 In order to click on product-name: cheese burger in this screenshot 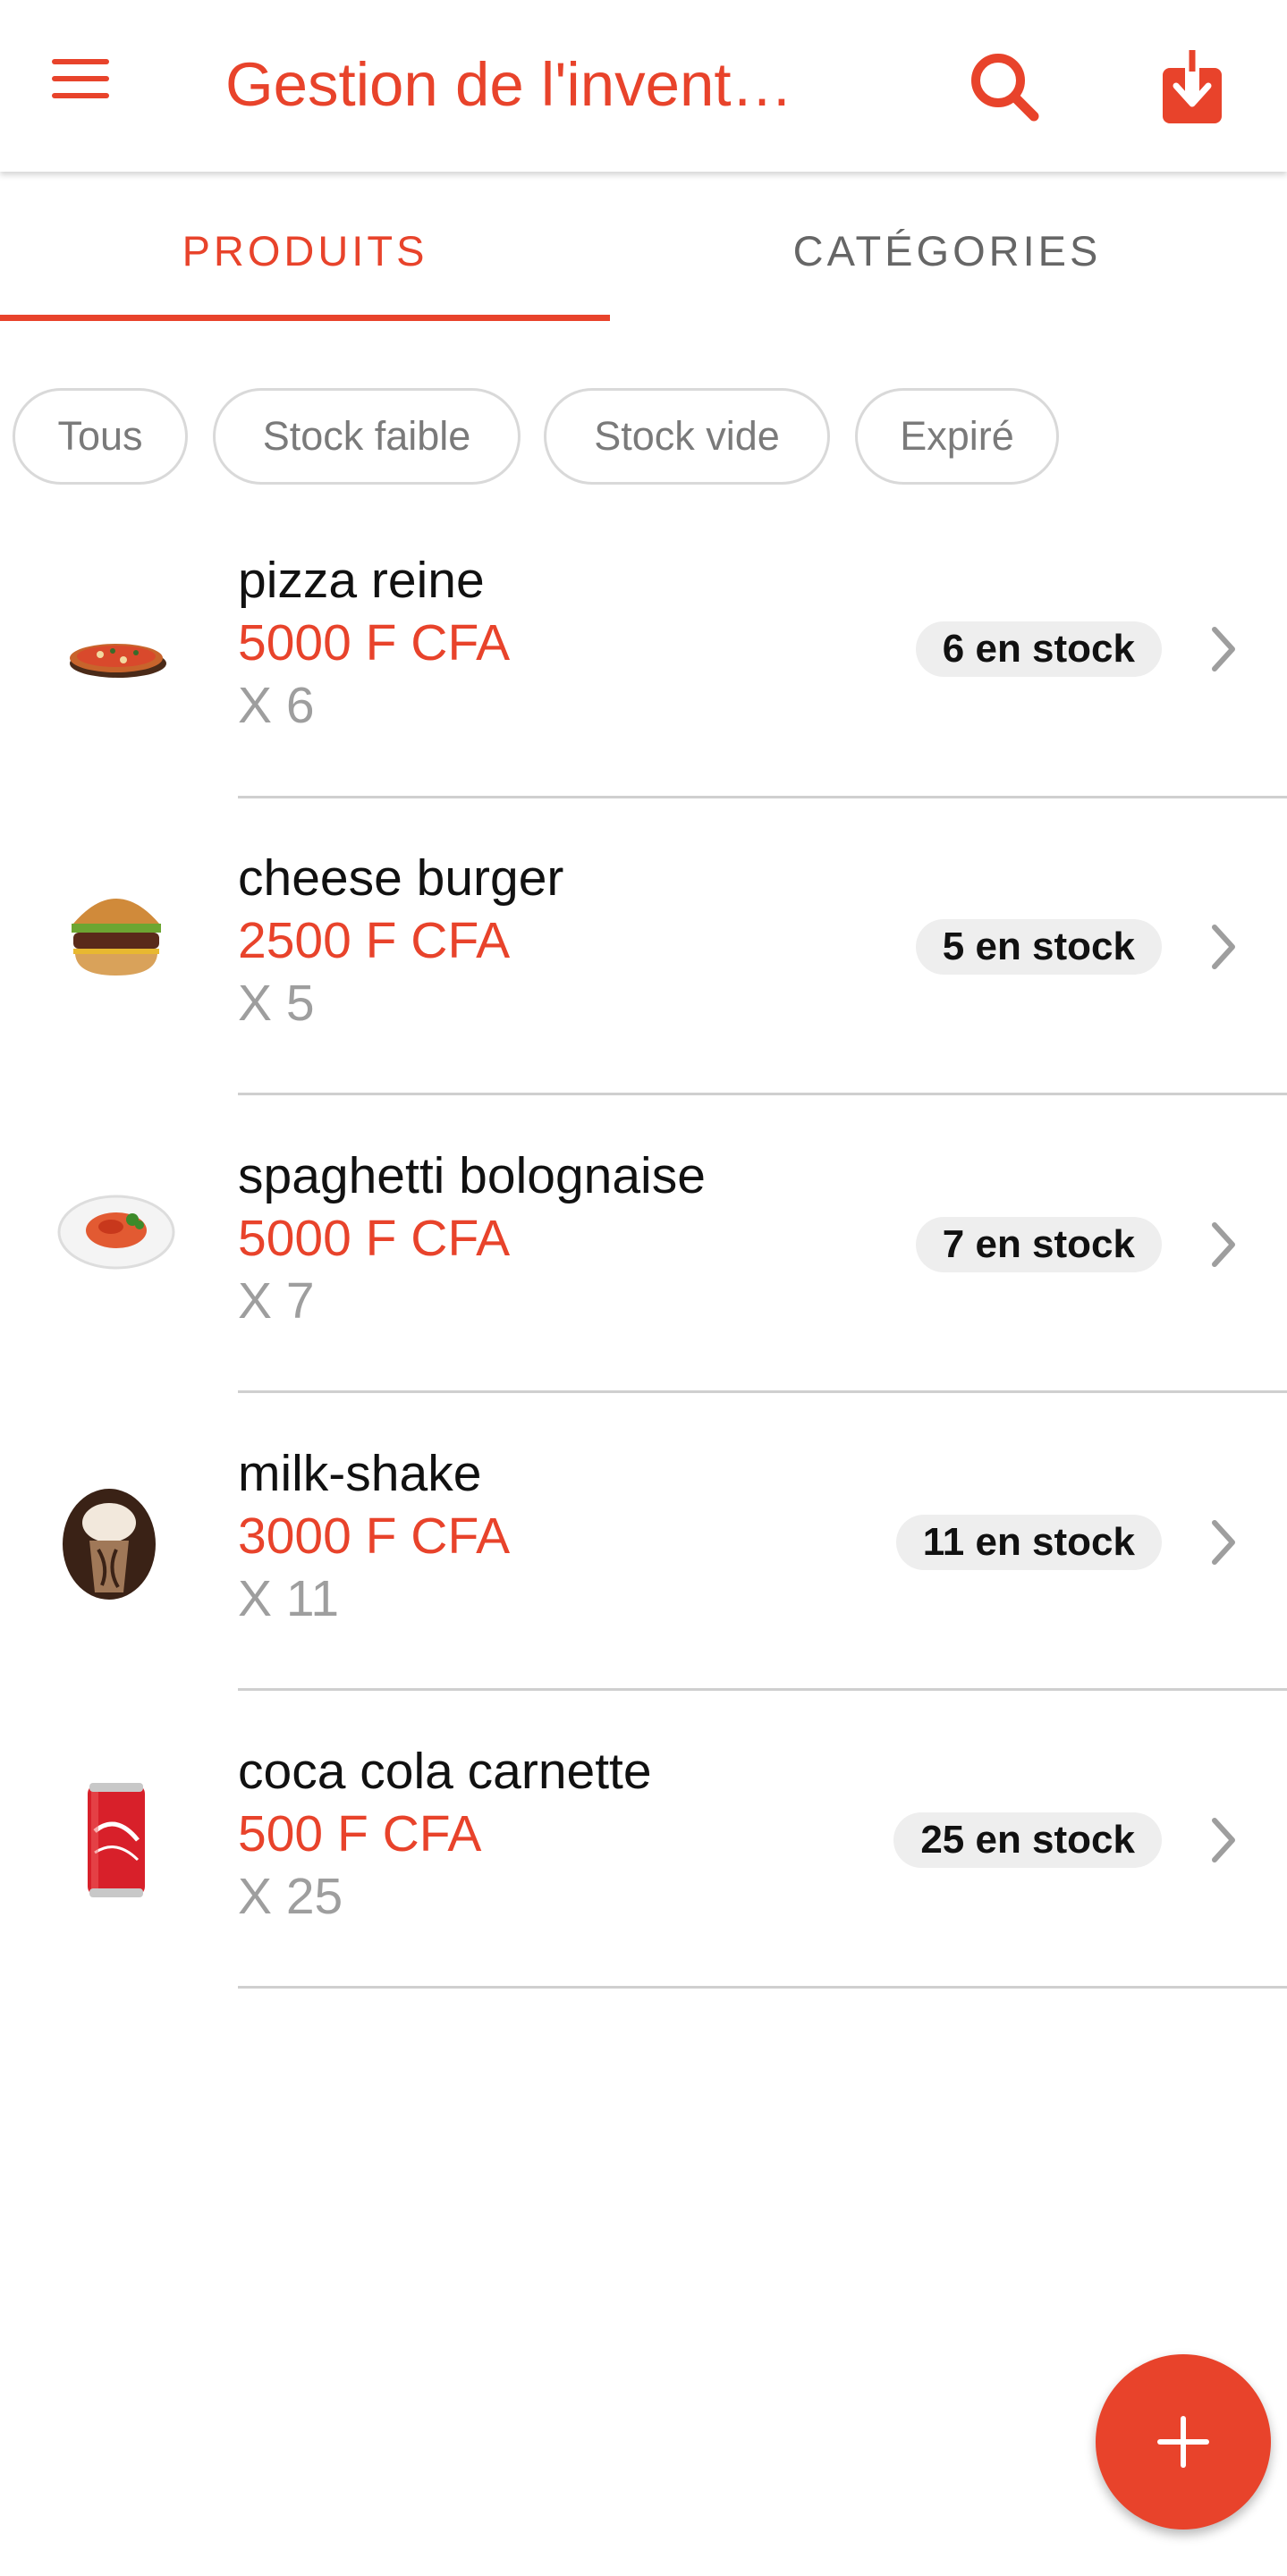, I will do `click(401, 878)`.